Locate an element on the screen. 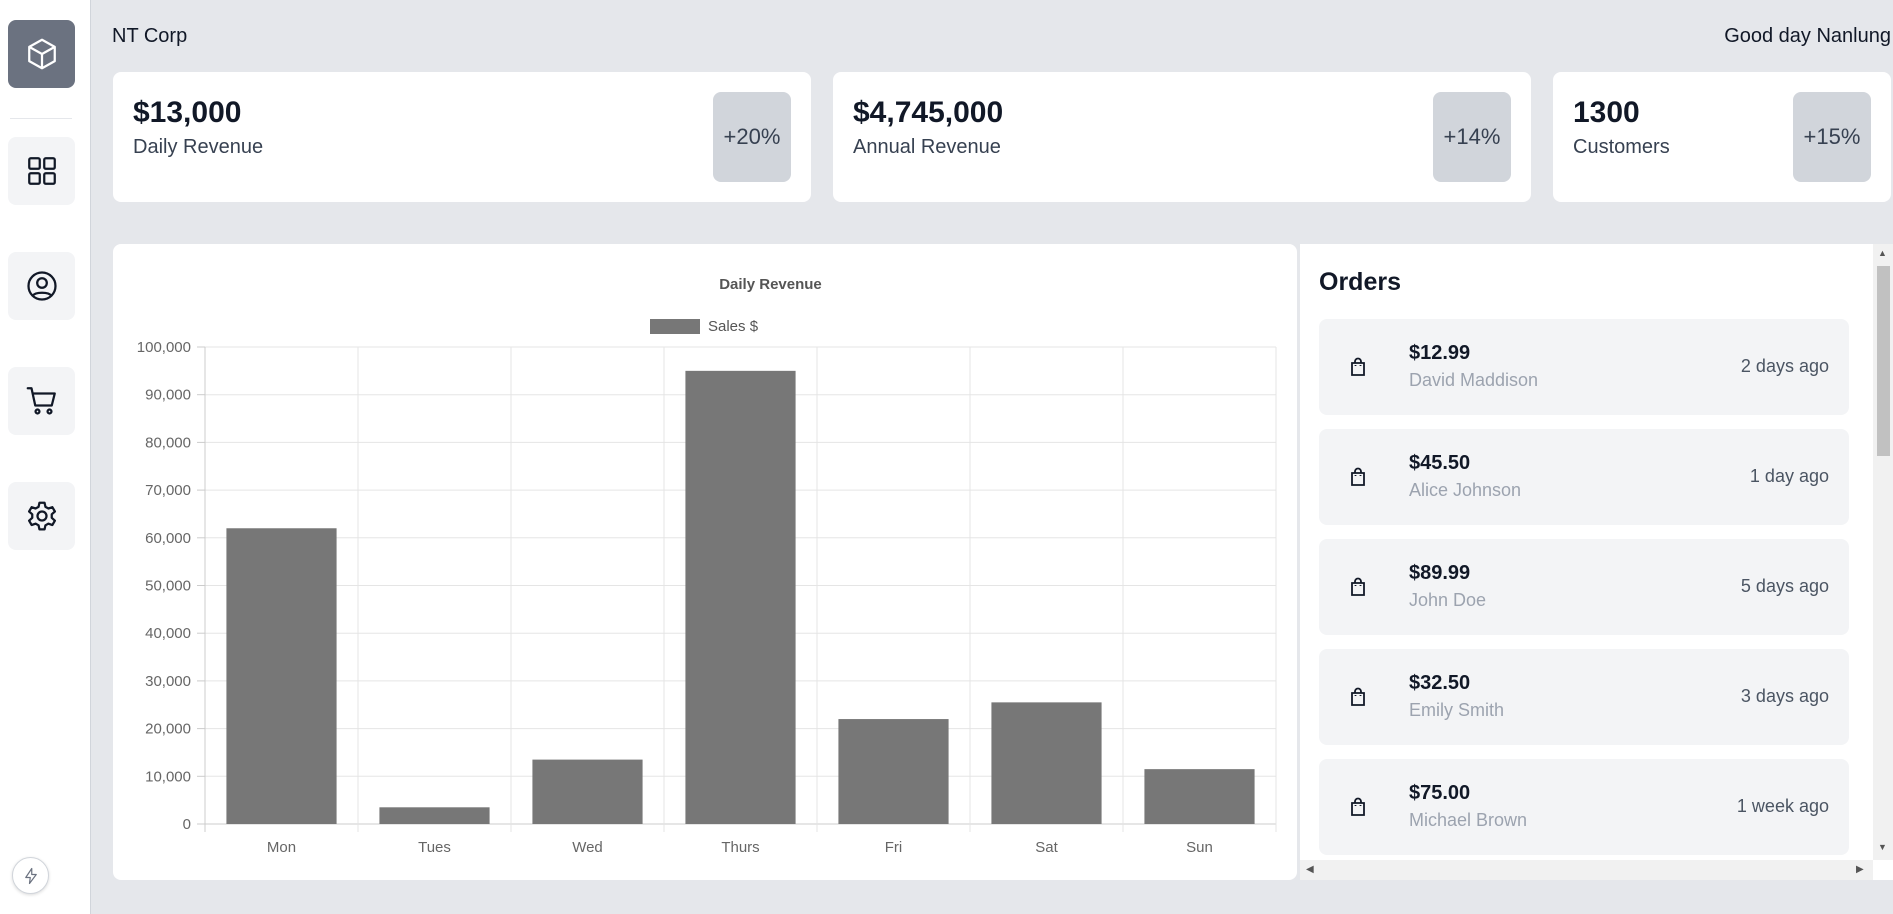 The width and height of the screenshot is (1893, 914). dashboard-icon is located at coordinates (41, 171).